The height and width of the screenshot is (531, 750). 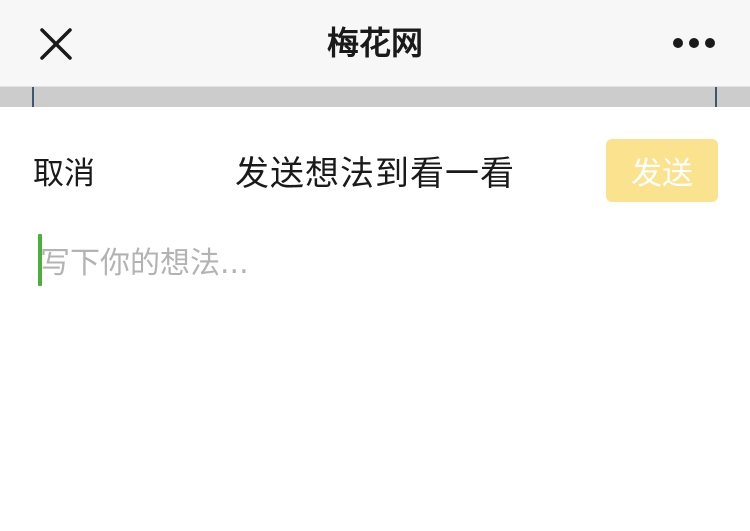 What do you see at coordinates (40, 260) in the screenshot?
I see `text-caret` at bounding box center [40, 260].